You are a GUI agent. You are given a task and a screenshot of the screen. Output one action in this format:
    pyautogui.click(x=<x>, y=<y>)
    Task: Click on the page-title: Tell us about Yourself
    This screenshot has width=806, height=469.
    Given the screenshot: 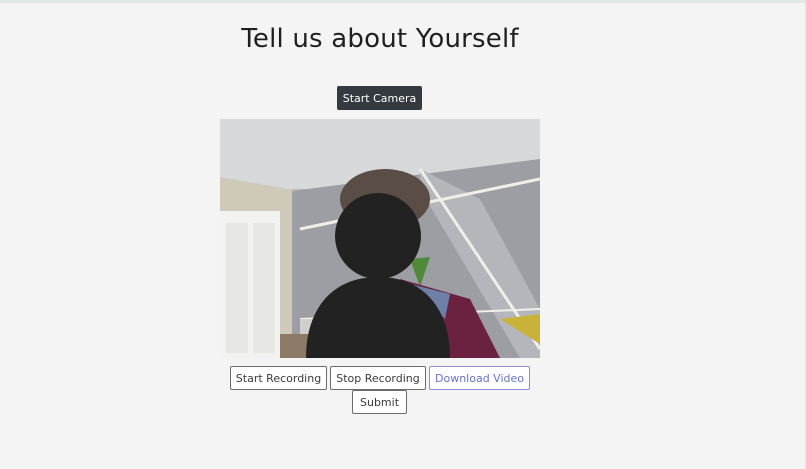 What is the action you would take?
    pyautogui.click(x=380, y=39)
    